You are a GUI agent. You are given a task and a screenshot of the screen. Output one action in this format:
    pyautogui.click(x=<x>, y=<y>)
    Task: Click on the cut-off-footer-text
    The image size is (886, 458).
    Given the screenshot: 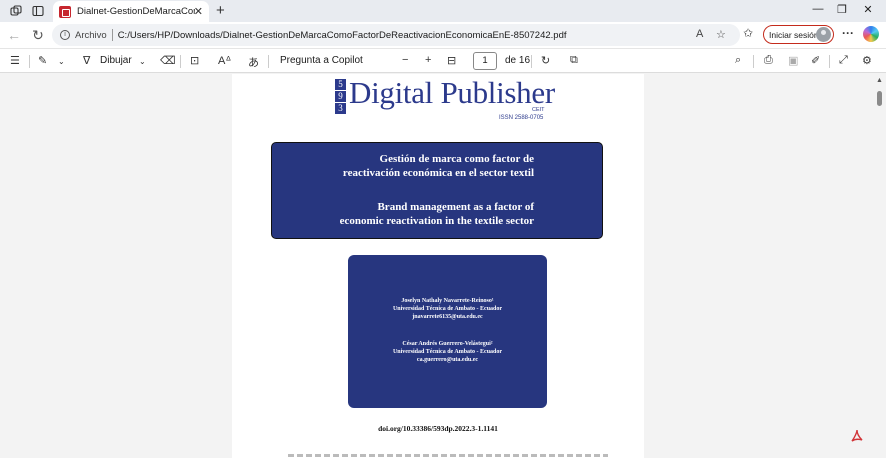 What is the action you would take?
    pyautogui.click(x=448, y=455)
    